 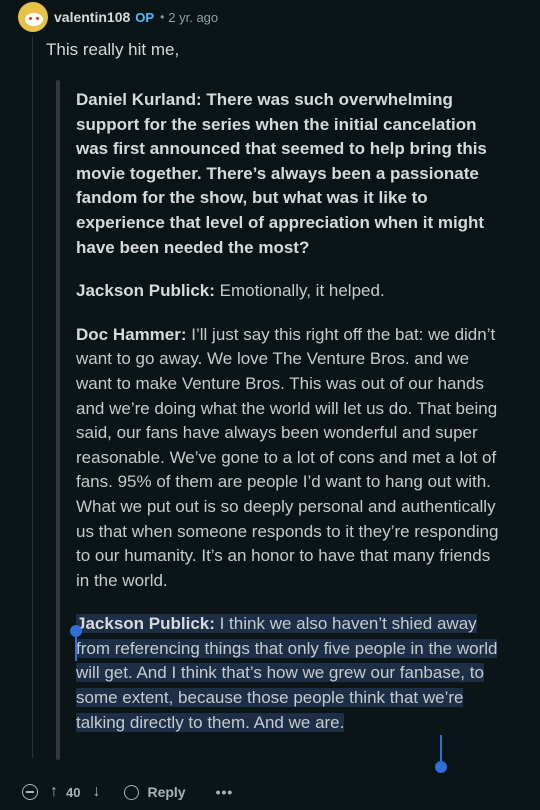 I want to click on blockquote-bar, so click(x=58, y=420).